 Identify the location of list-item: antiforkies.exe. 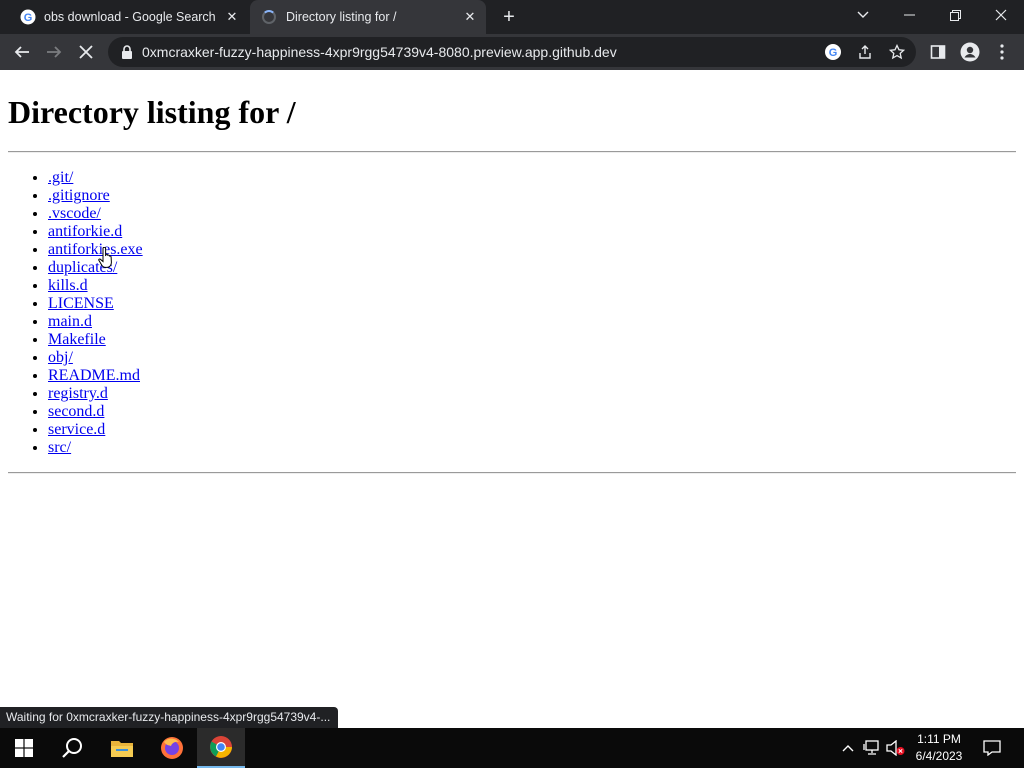
(95, 250).